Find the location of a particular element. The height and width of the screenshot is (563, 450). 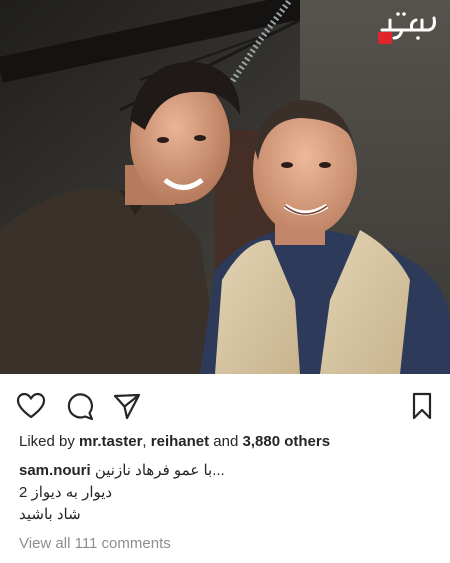

comment-icon is located at coordinates (80, 406).